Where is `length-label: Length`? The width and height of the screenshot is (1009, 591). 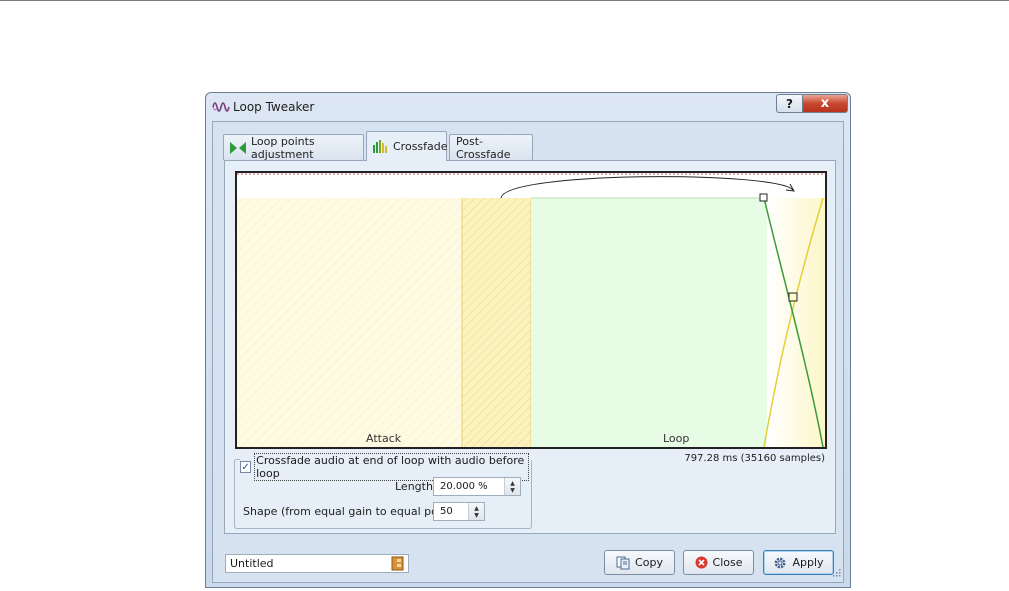
length-label: Length is located at coordinates (414, 486).